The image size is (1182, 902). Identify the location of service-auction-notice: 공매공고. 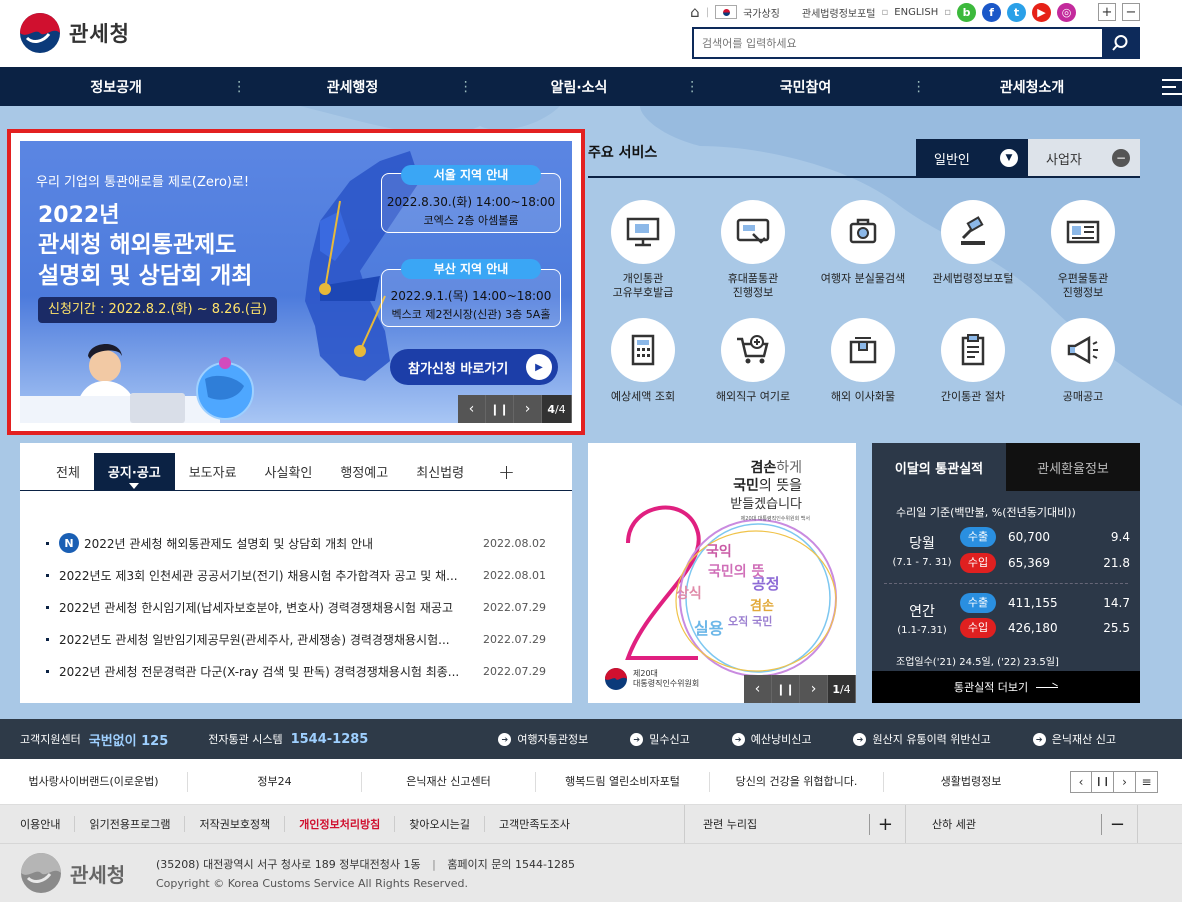
(1083, 361).